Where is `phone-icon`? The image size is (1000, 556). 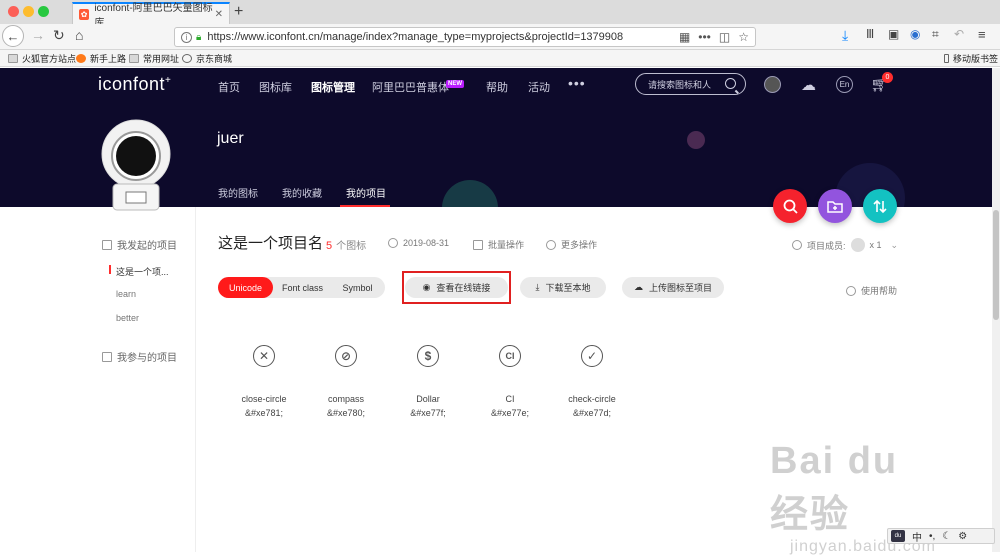 phone-icon is located at coordinates (946, 58).